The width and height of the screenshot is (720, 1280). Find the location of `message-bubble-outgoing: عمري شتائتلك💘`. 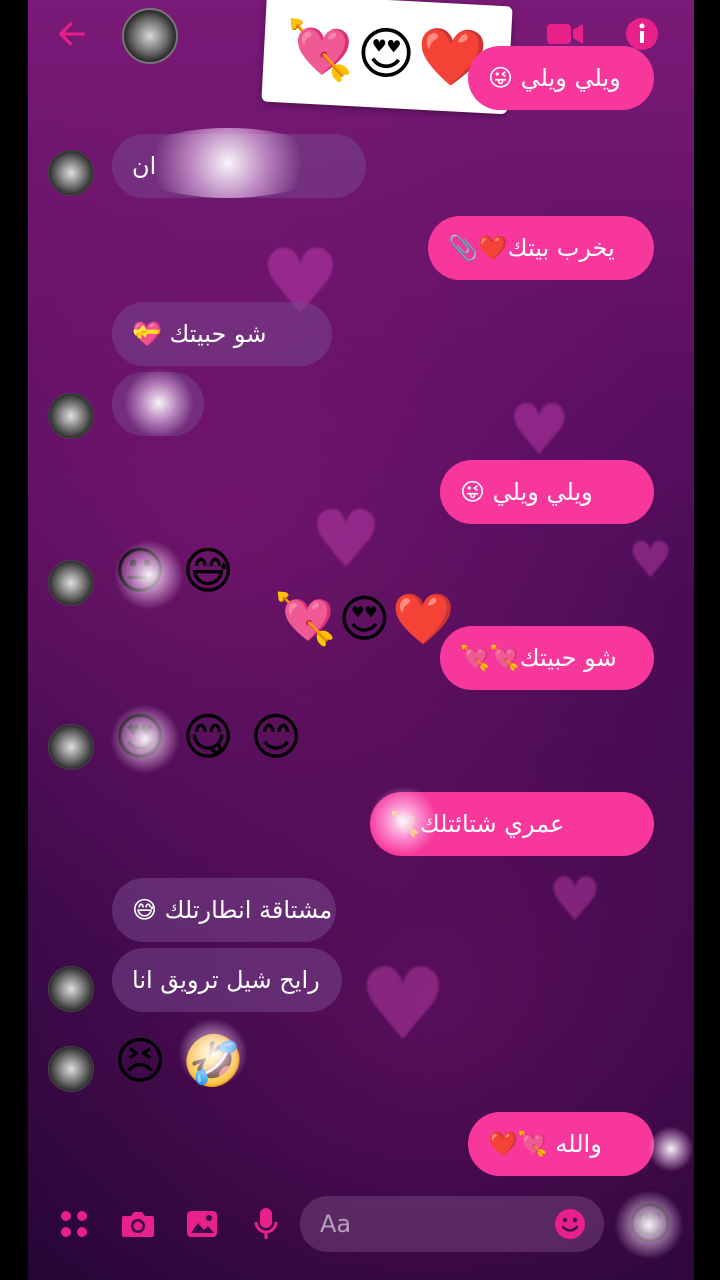

message-bubble-outgoing: عمري شتائتلك💘 is located at coordinates (512, 824).